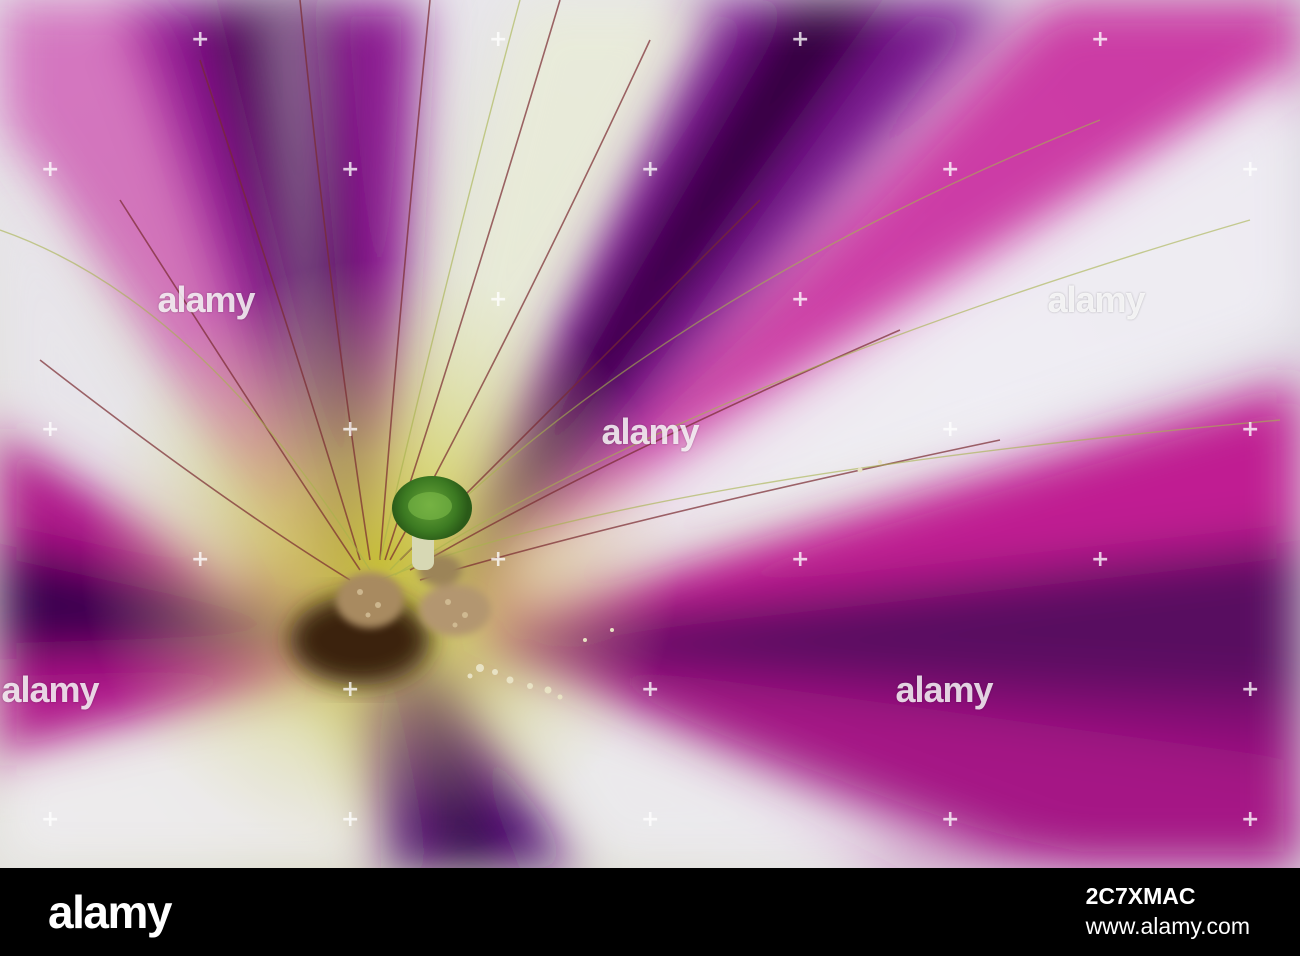 This screenshot has height=956, width=1300. Describe the element at coordinates (110, 912) in the screenshot. I see `alamy-logo: alamy` at that location.